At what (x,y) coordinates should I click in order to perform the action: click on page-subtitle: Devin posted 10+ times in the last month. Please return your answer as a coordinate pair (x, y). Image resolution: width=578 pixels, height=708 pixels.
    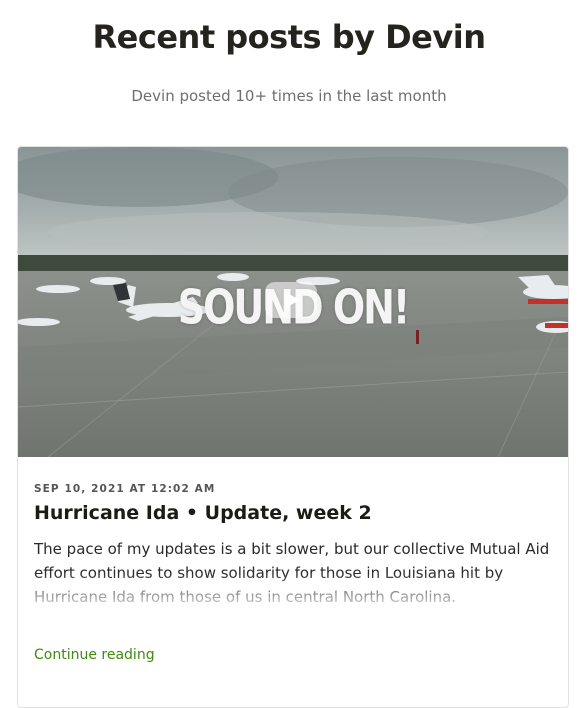
    Looking at the image, I should click on (289, 96).